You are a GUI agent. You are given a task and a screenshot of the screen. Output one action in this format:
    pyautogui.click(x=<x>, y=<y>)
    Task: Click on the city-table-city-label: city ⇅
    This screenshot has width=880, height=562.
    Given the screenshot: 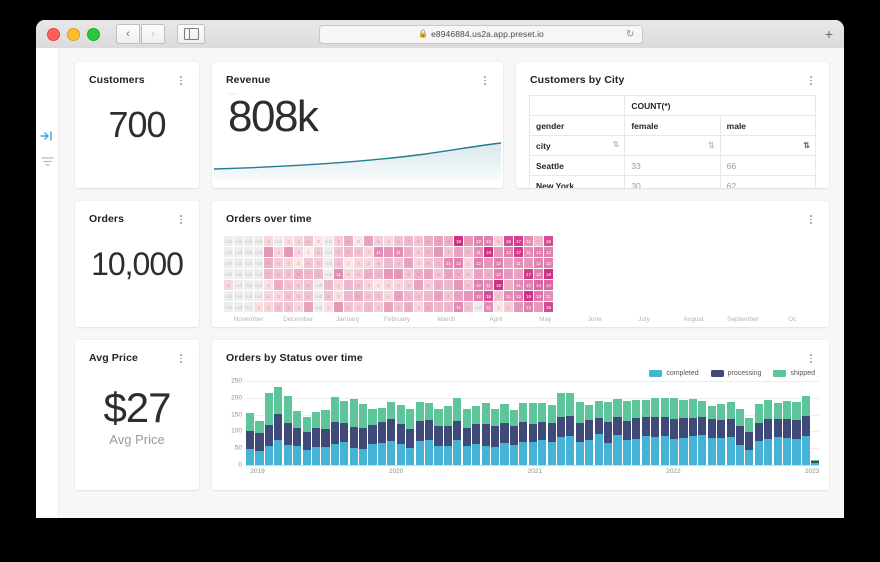 What is the action you would take?
    pyautogui.click(x=577, y=145)
    